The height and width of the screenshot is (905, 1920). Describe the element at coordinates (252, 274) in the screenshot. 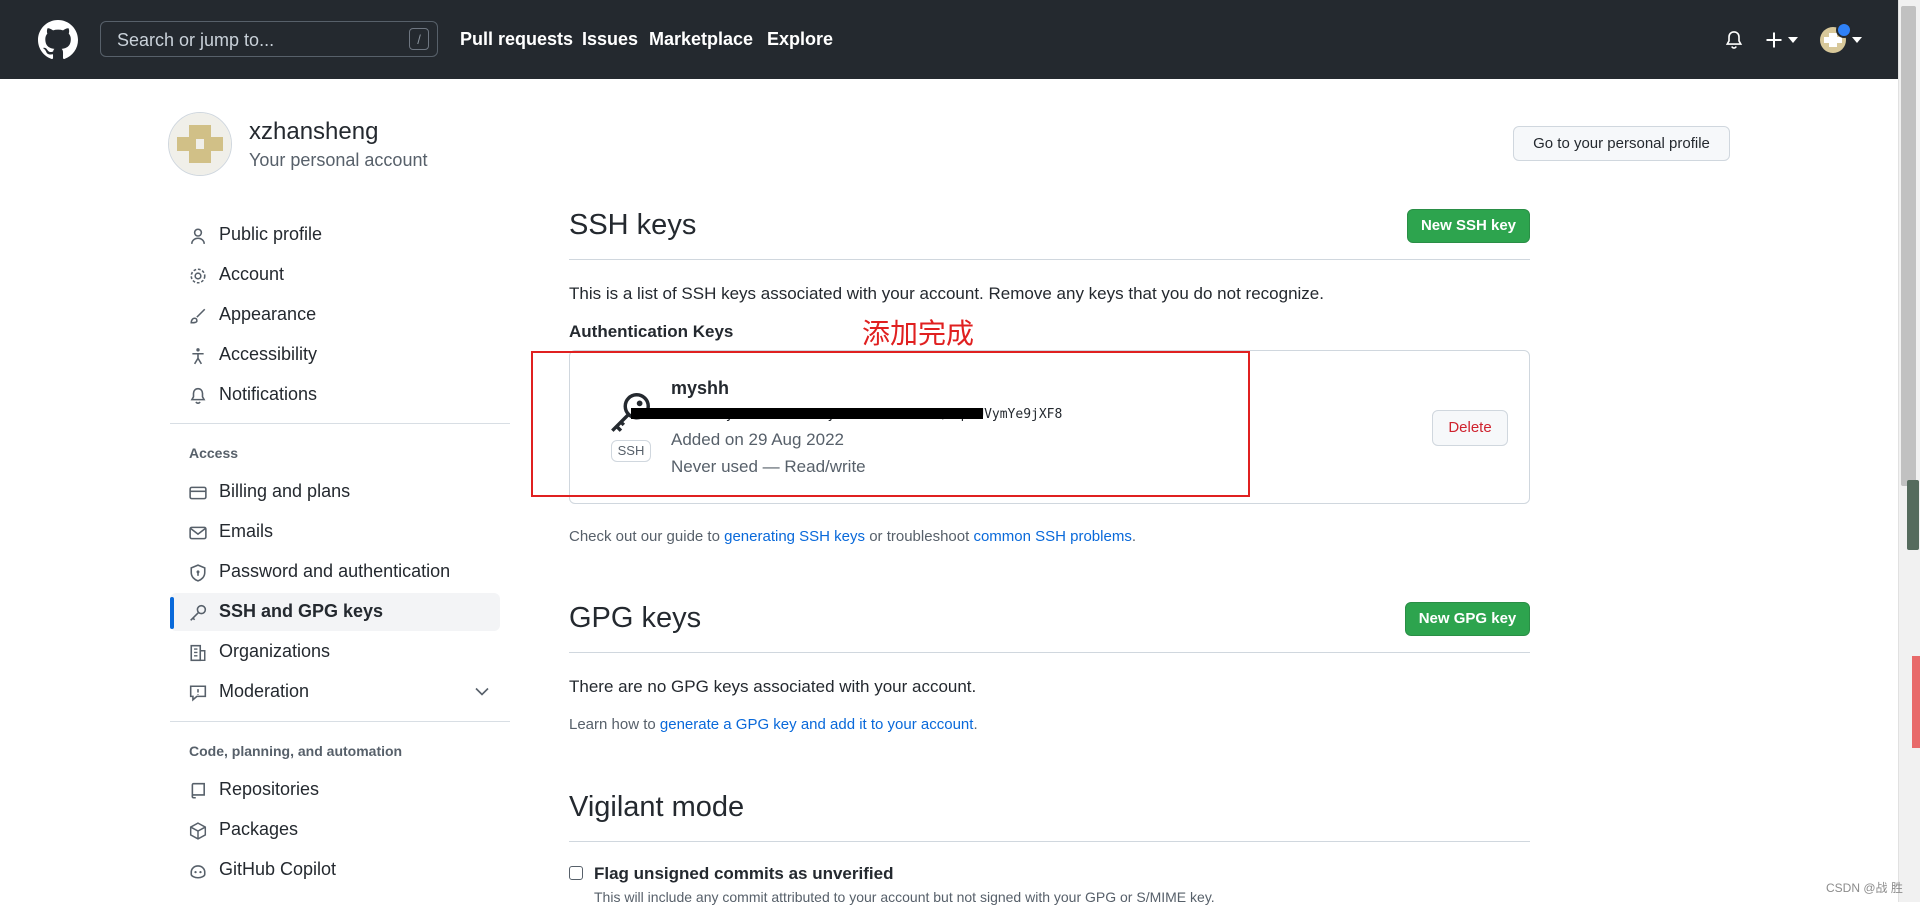

I see `sidebar-item-label: Account` at that location.